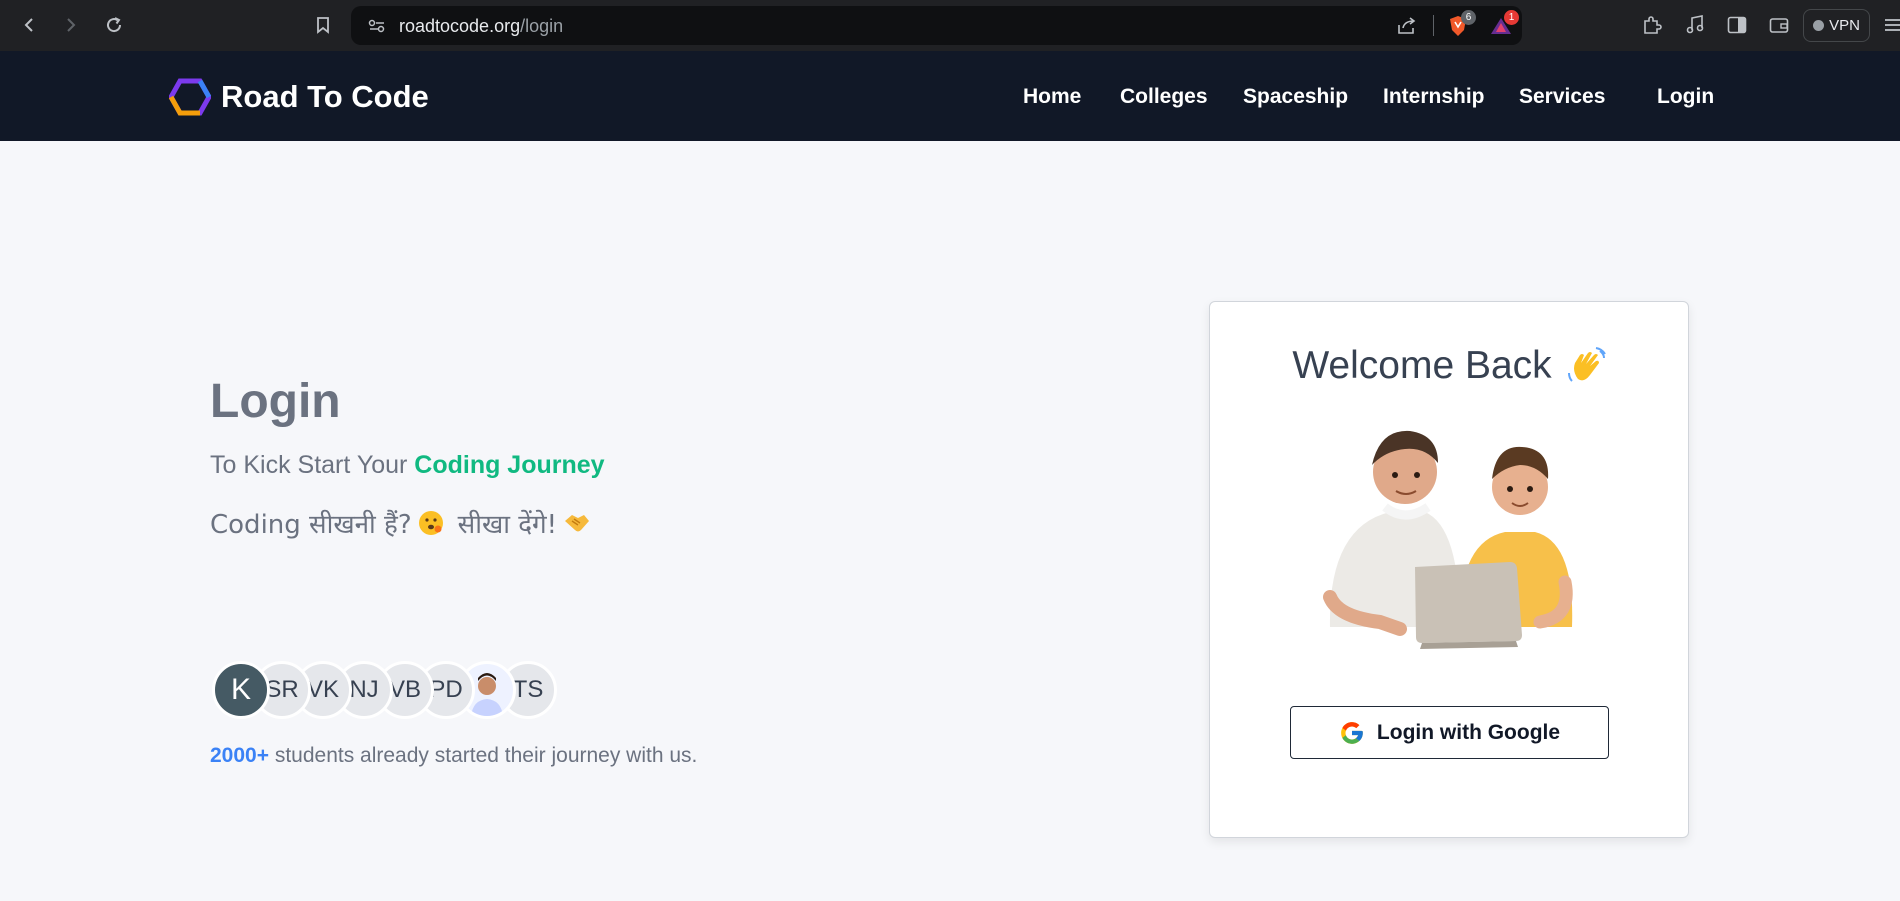 This screenshot has height=901, width=1900. What do you see at coordinates (377, 26) in the screenshot?
I see `site-settings-icon` at bounding box center [377, 26].